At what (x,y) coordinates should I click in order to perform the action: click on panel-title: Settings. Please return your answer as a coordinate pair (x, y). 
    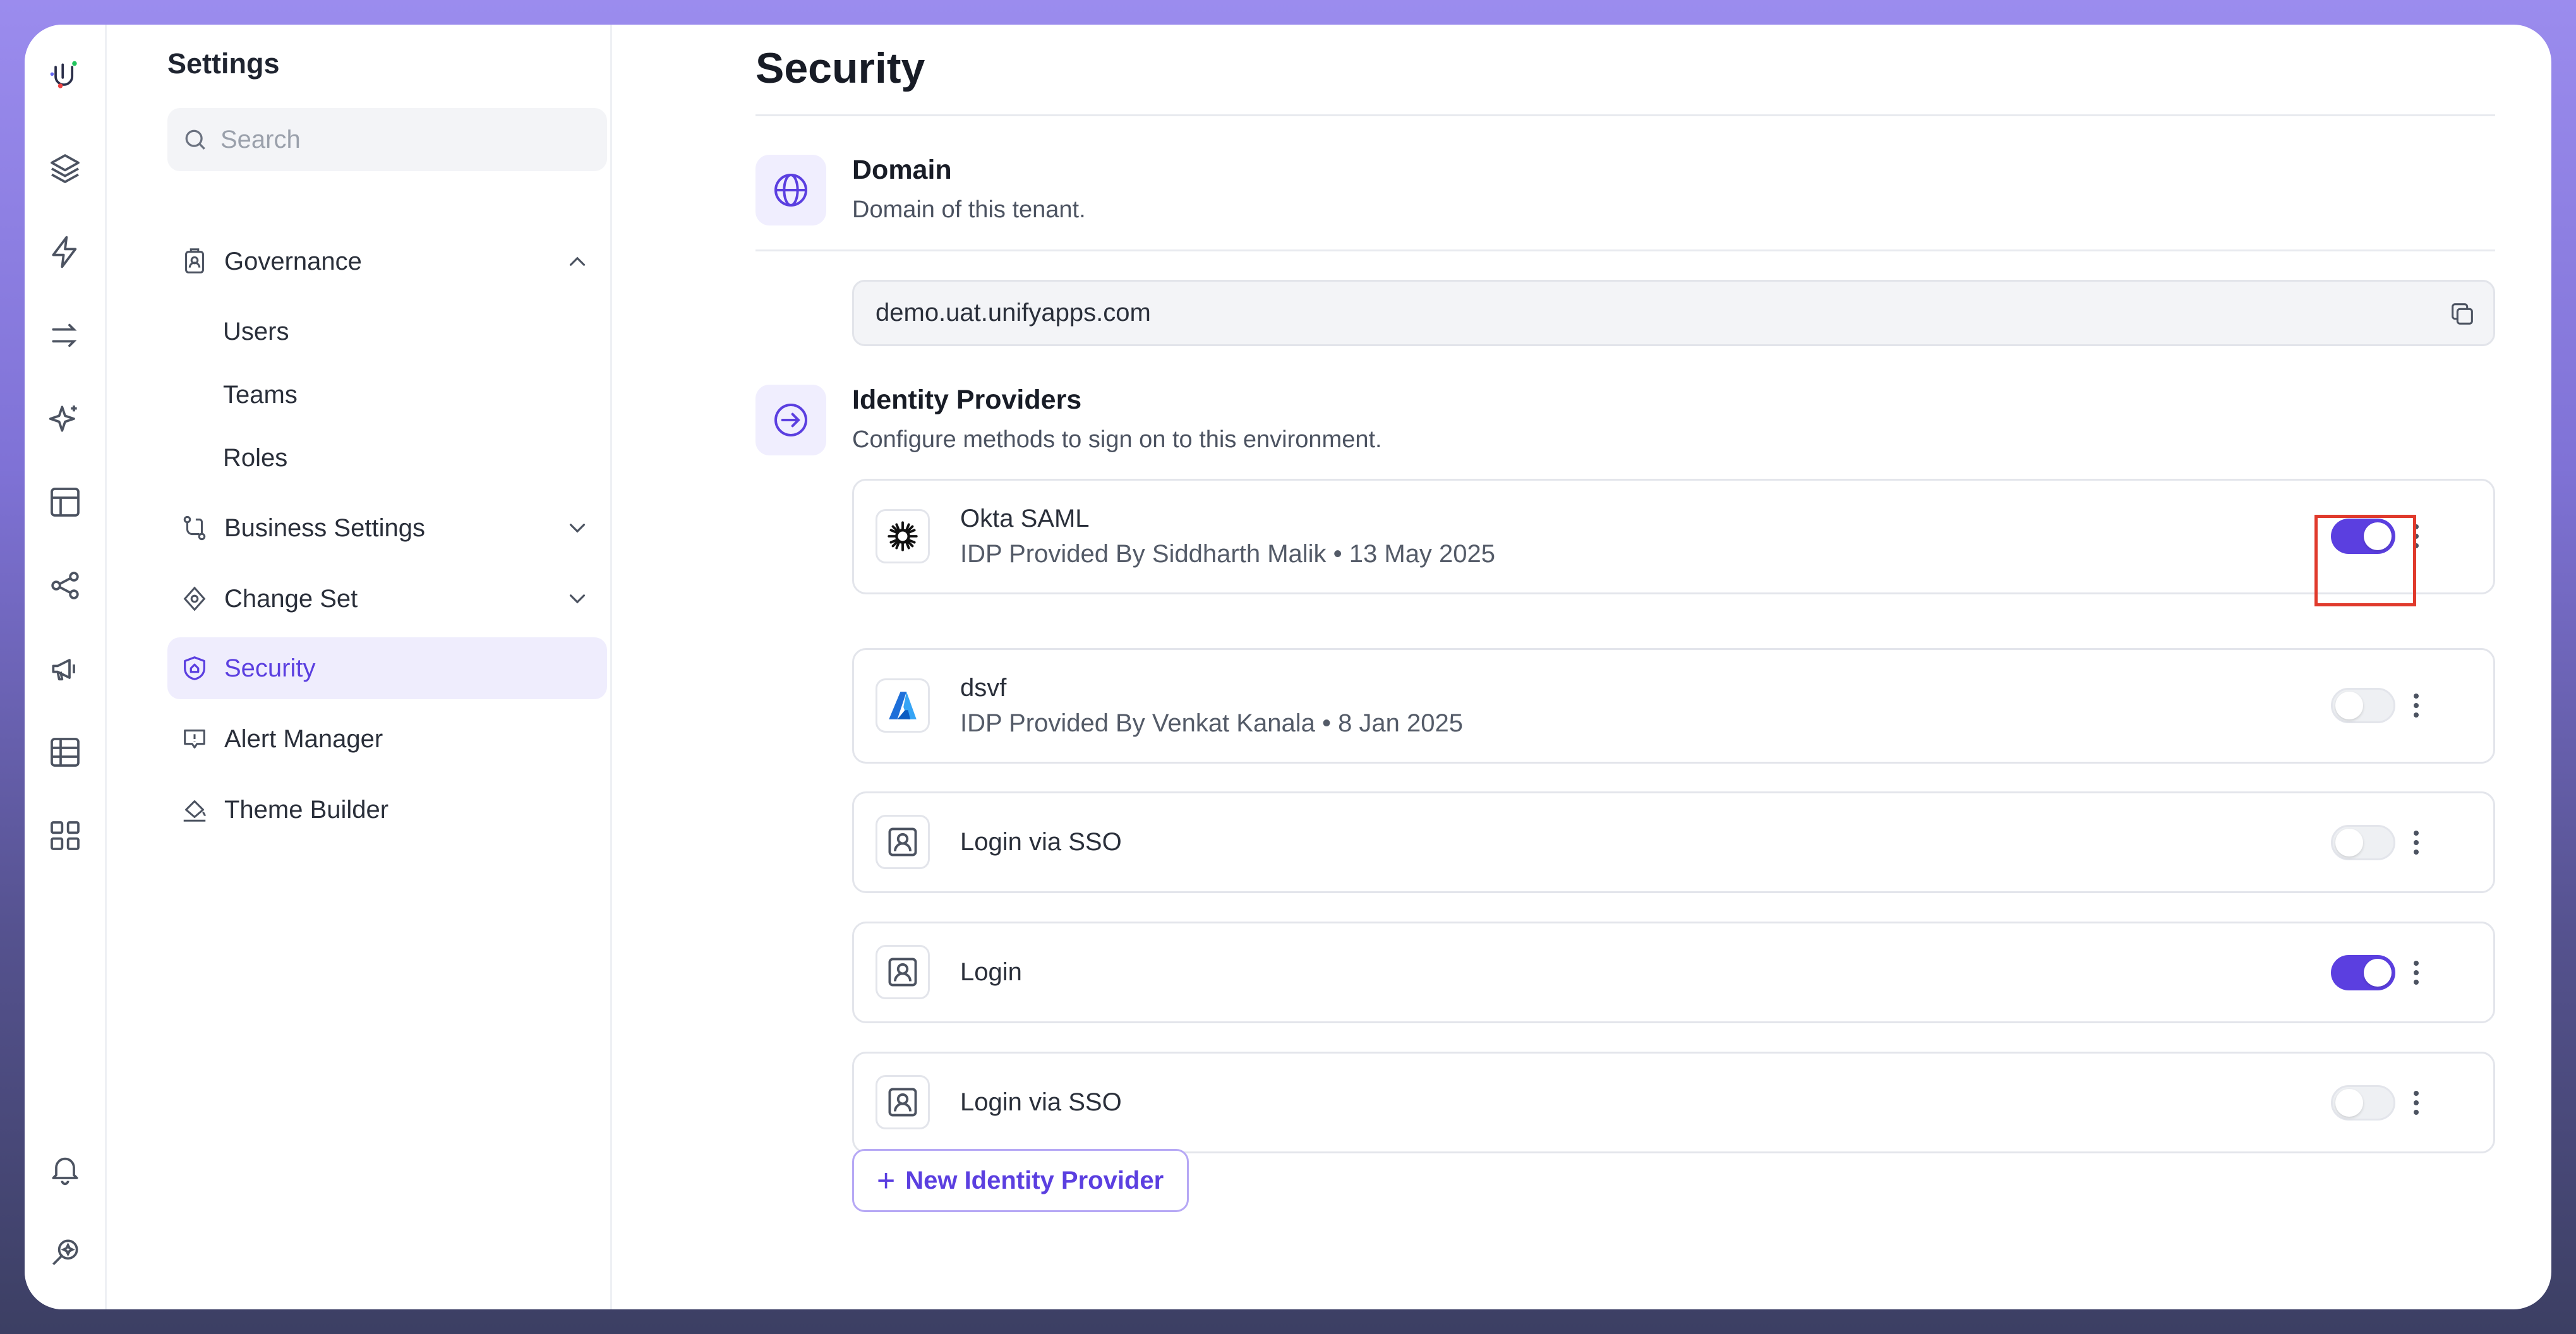
    Looking at the image, I should click on (224, 63).